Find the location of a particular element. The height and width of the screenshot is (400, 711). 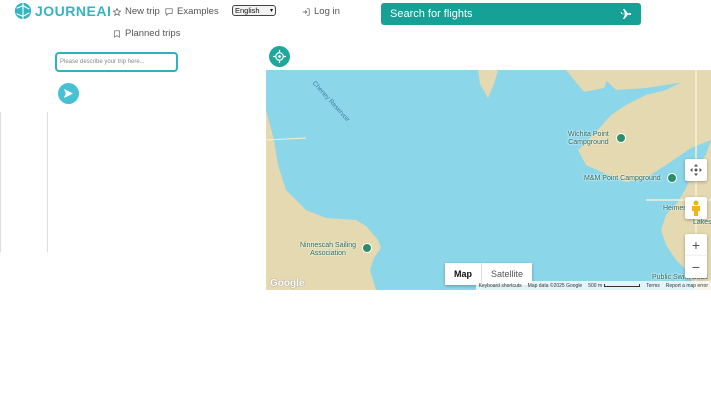

send-button is located at coordinates (68, 93).